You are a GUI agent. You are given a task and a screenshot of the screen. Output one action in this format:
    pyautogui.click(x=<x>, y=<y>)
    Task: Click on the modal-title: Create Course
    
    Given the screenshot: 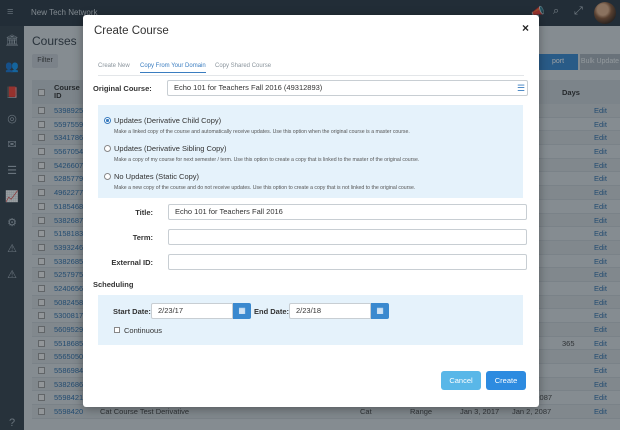 What is the action you would take?
    pyautogui.click(x=131, y=31)
    